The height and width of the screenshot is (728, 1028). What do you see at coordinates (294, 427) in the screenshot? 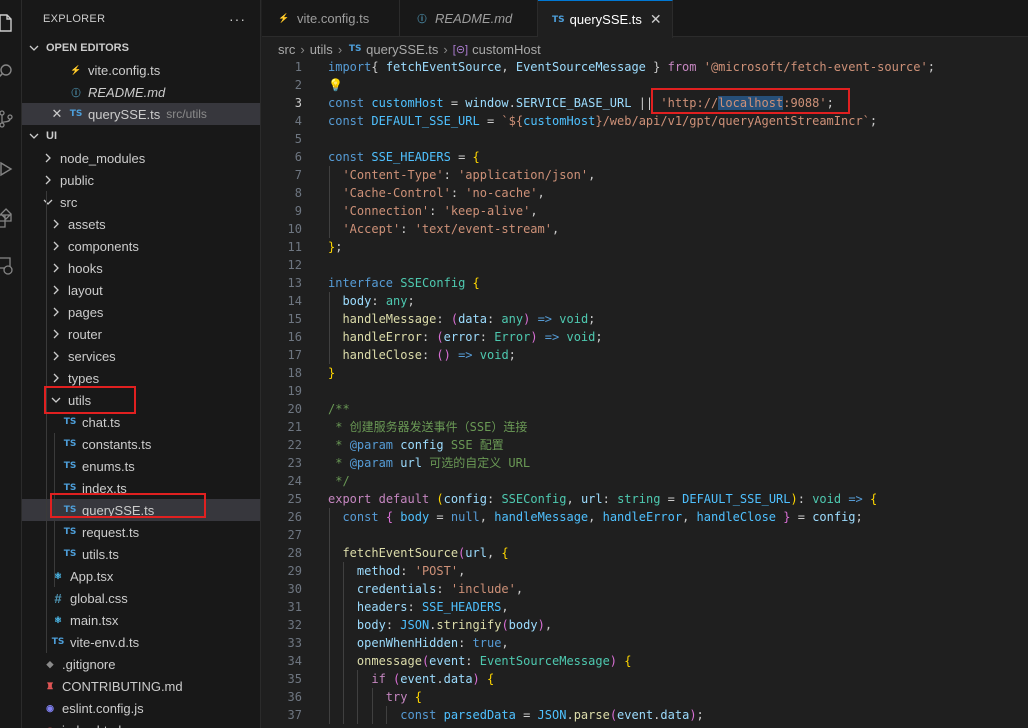
I see `line-number: 21` at bounding box center [294, 427].